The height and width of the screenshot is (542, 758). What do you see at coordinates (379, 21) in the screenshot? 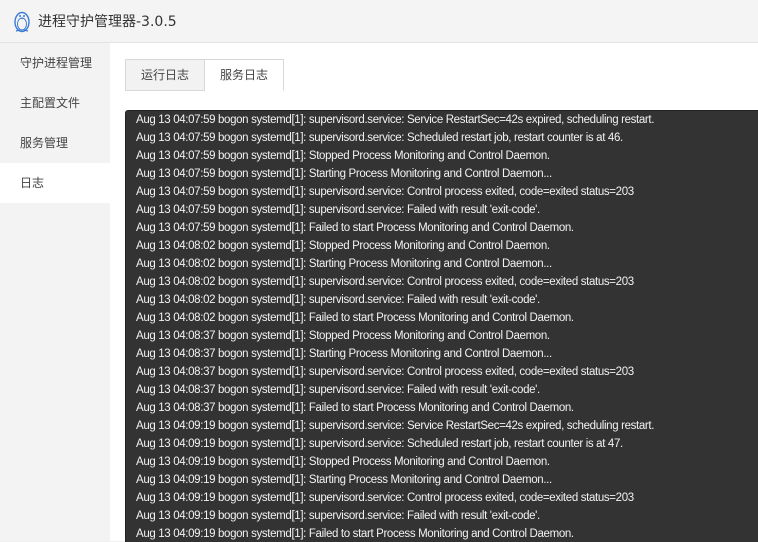
I see `title-bar: 进程守护管理器-3.0.5` at bounding box center [379, 21].